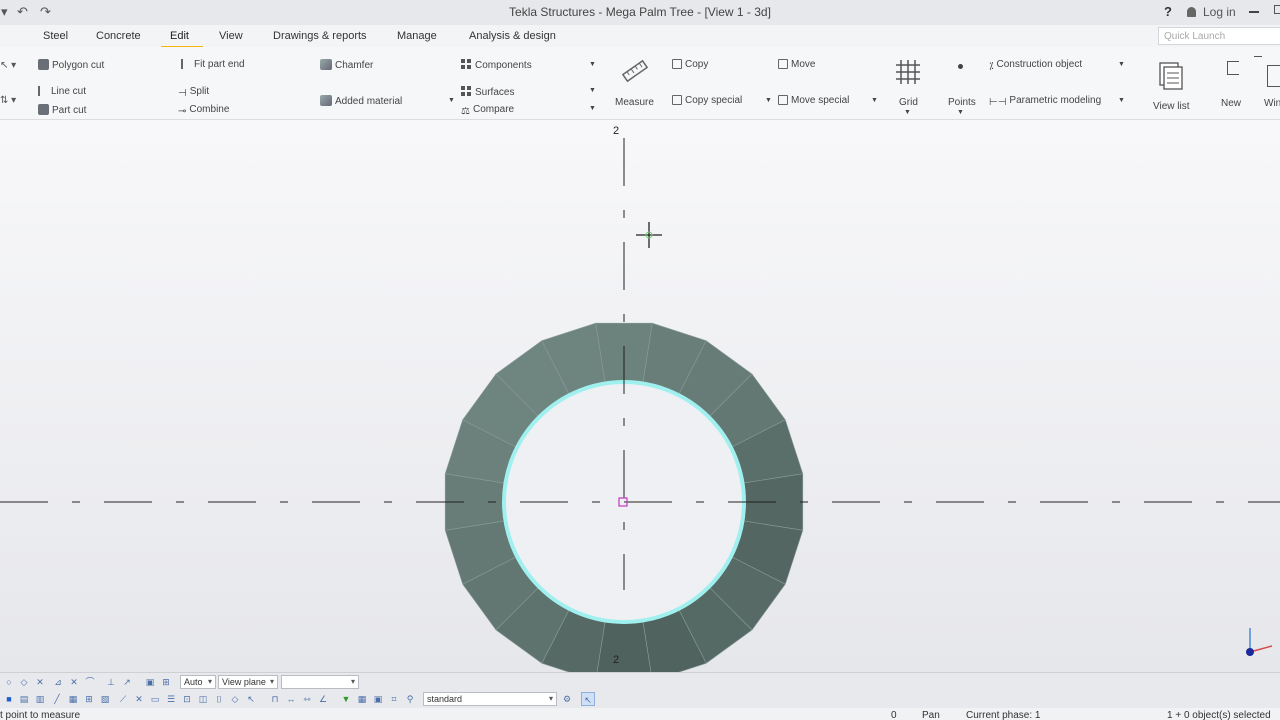  Describe the element at coordinates (908, 102) in the screenshot. I see `grid-button: Grid` at that location.